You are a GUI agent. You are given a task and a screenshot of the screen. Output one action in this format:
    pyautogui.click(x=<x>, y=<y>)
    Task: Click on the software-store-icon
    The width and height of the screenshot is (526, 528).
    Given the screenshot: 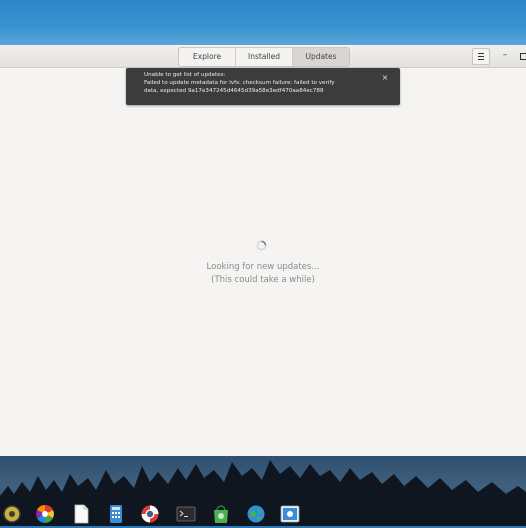 What is the action you would take?
    pyautogui.click(x=221, y=514)
    